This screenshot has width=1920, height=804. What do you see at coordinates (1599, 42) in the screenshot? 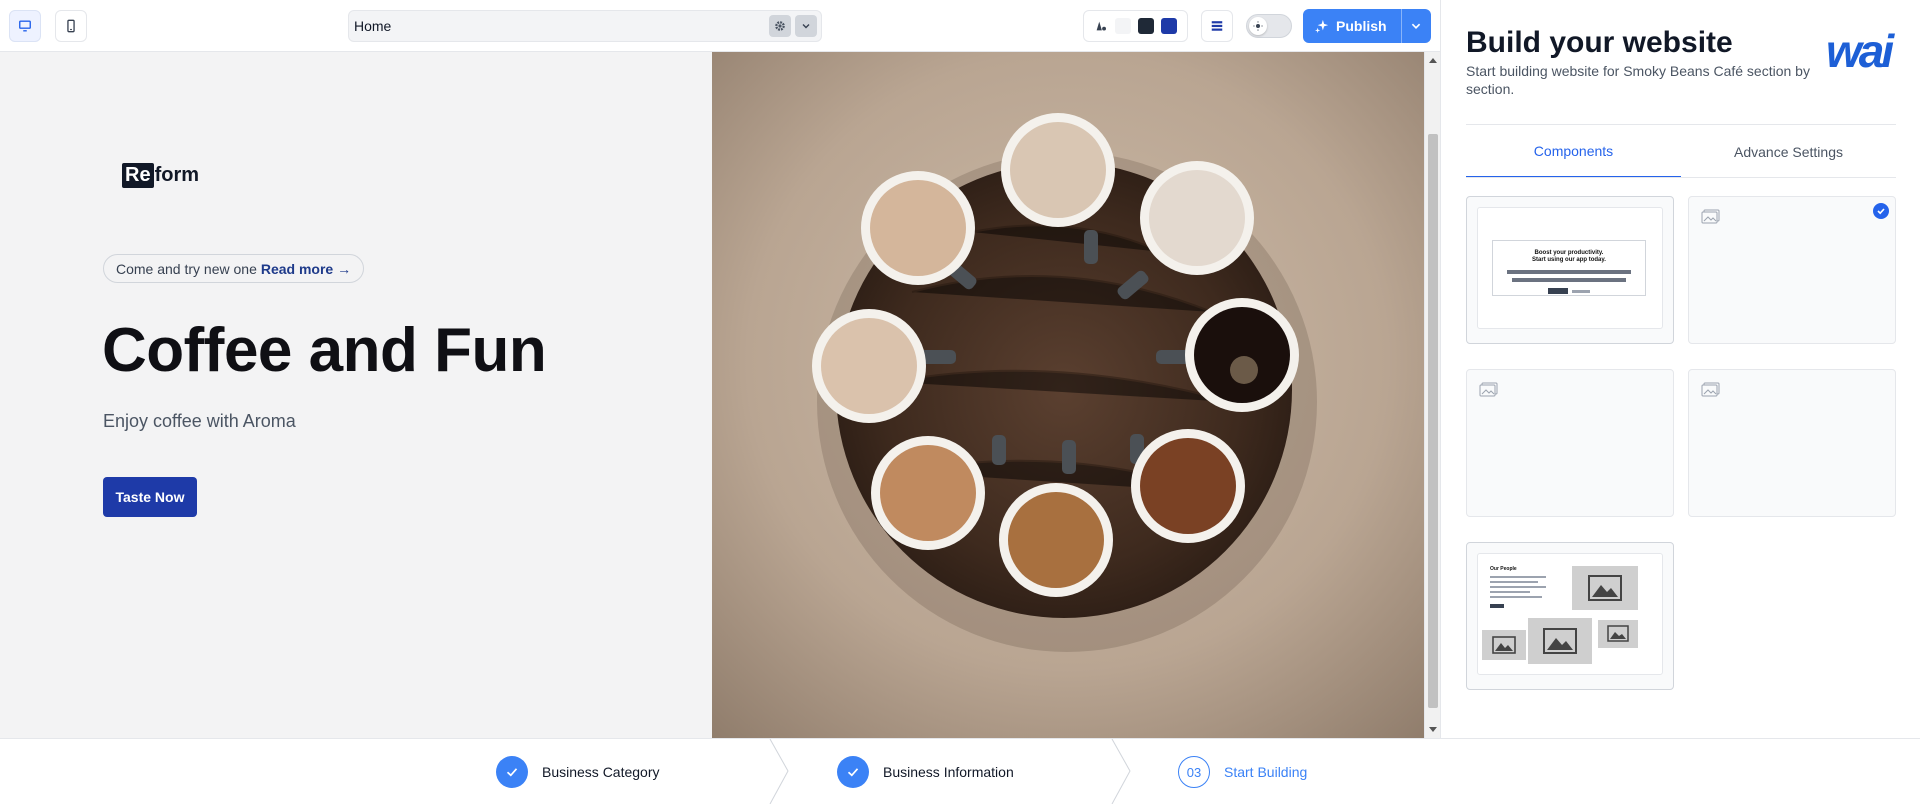
I see `panel-title: Build your website` at bounding box center [1599, 42].